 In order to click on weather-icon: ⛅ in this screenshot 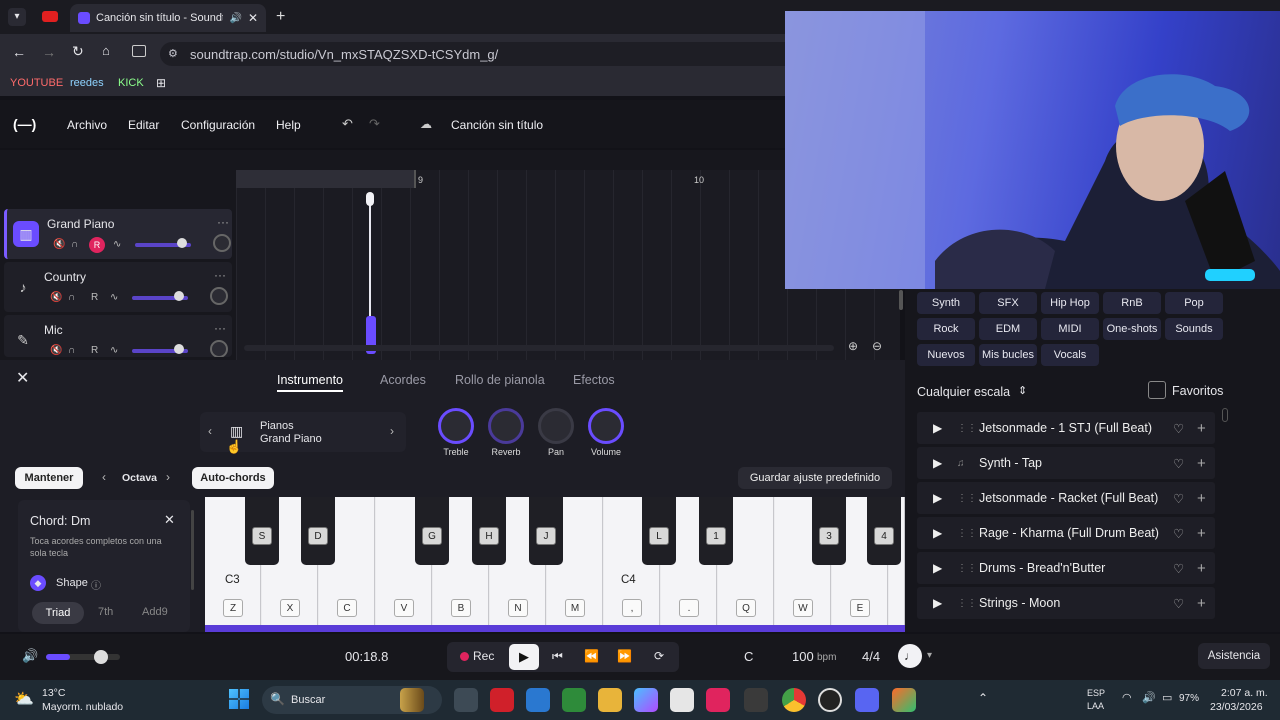, I will do `click(24, 699)`.